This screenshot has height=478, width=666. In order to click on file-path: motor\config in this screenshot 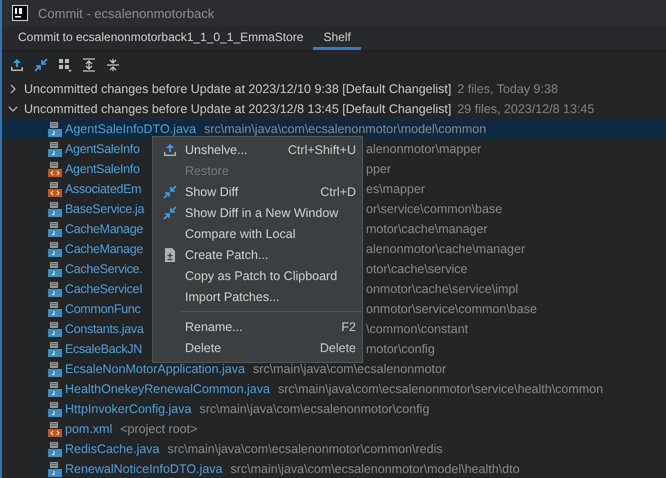, I will do `click(400, 349)`.